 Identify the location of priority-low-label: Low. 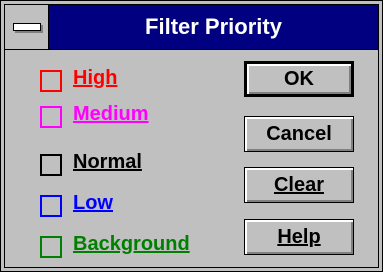
(93, 203).